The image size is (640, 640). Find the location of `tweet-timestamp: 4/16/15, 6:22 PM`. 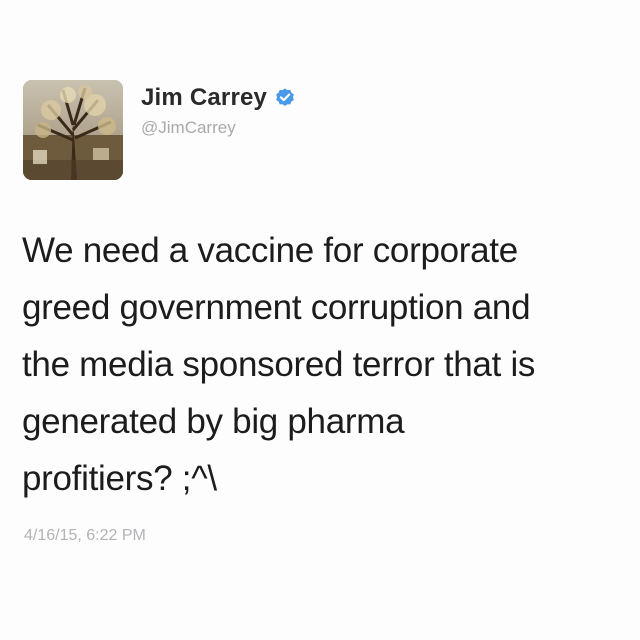

tweet-timestamp: 4/16/15, 6:22 PM is located at coordinates (85, 536).